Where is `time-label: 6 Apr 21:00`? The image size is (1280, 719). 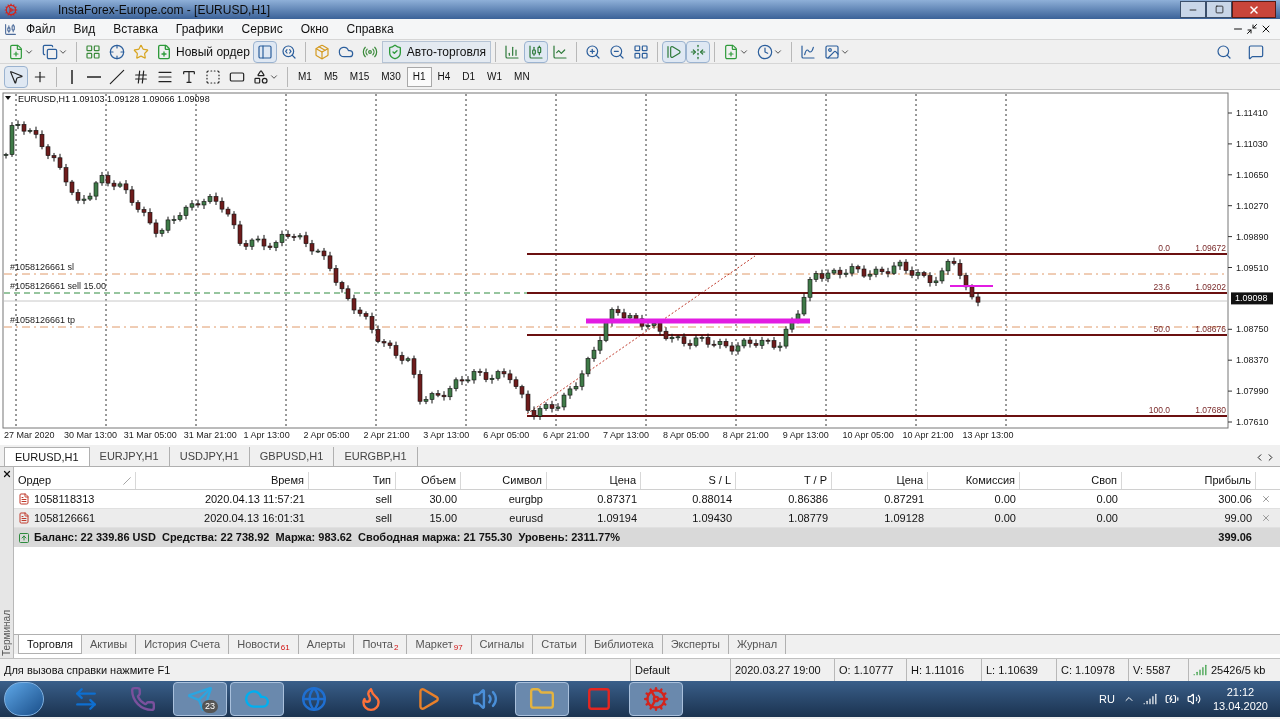 time-label: 6 Apr 21:00 is located at coordinates (566, 435).